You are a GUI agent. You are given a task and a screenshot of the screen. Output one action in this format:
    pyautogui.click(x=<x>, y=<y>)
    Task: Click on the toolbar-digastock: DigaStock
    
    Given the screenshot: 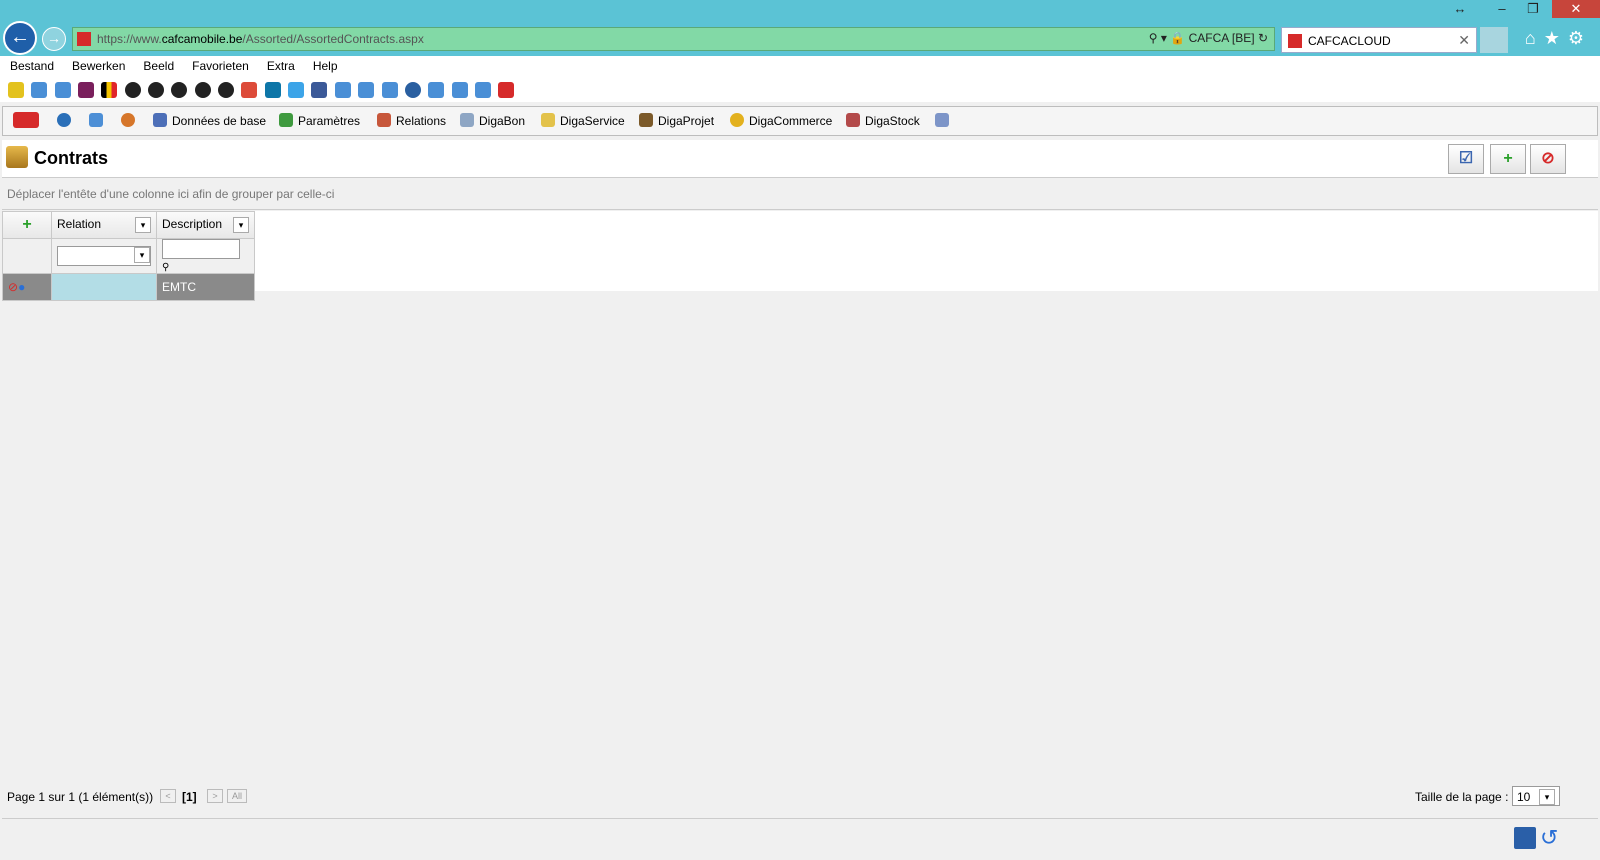 What is the action you would take?
    pyautogui.click(x=883, y=120)
    